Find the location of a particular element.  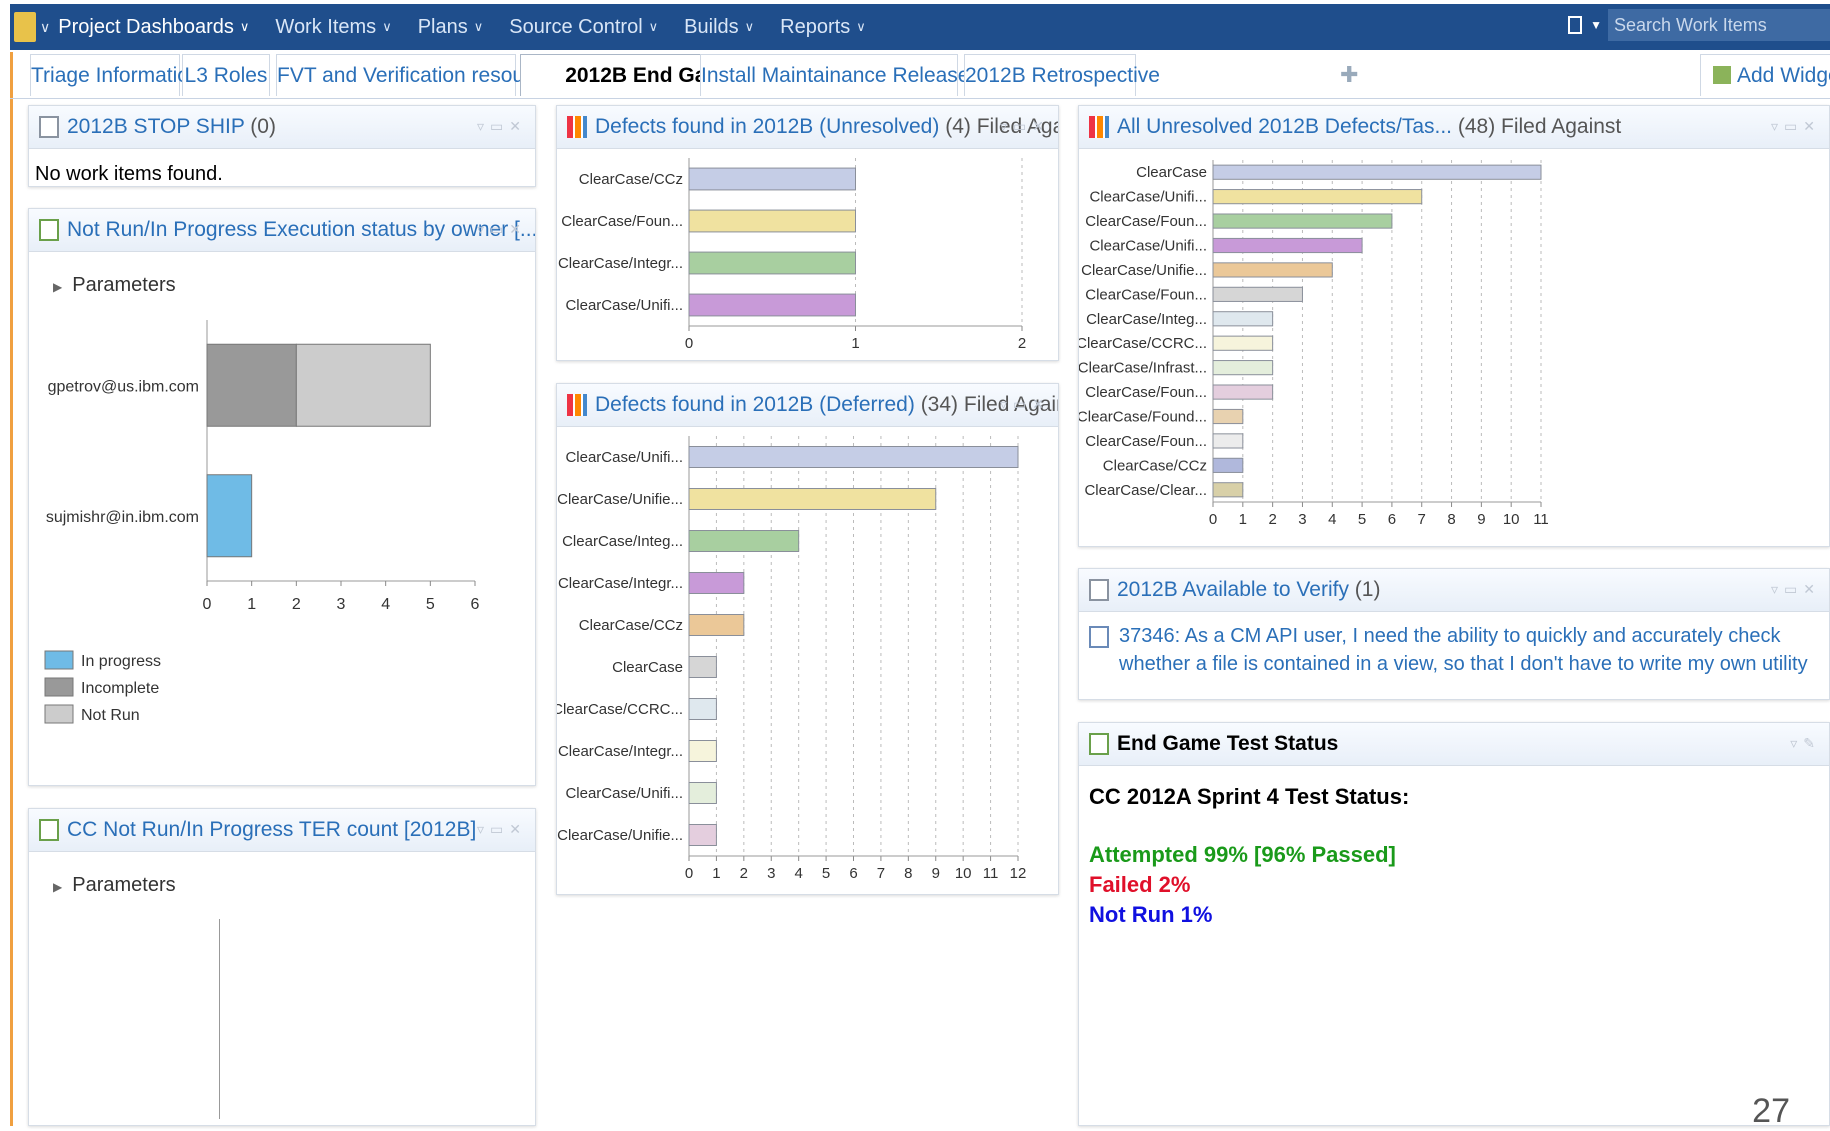

empty-message: No work items found. is located at coordinates (129, 174).